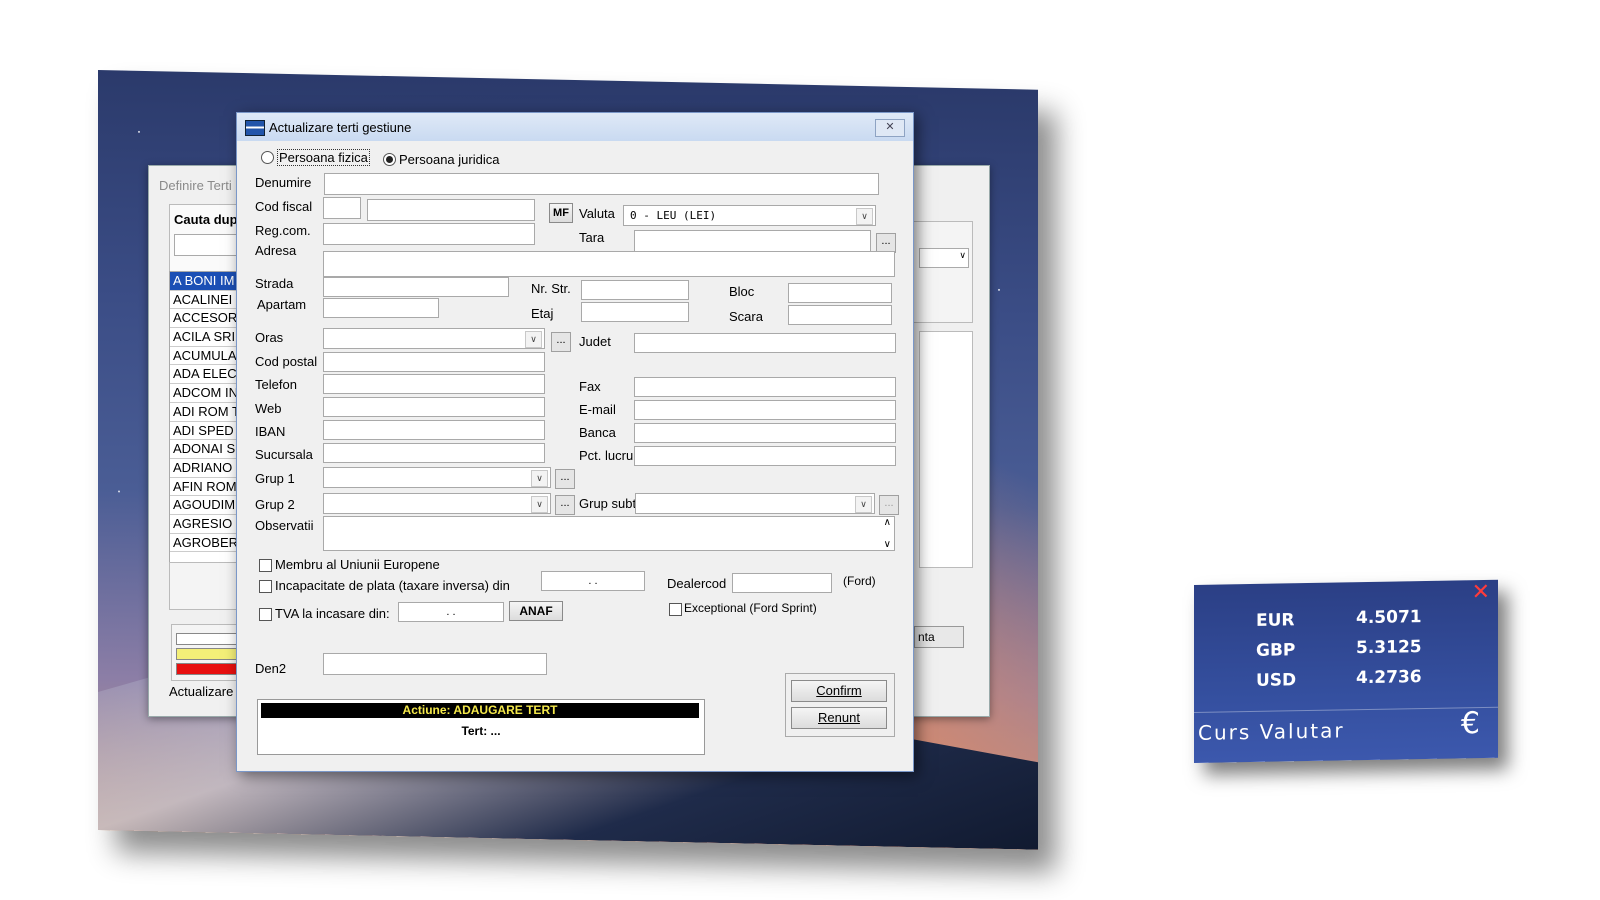 This screenshot has height=900, width=1600. Describe the element at coordinates (265, 586) in the screenshot. I see `incapacitate-checkbox` at that location.